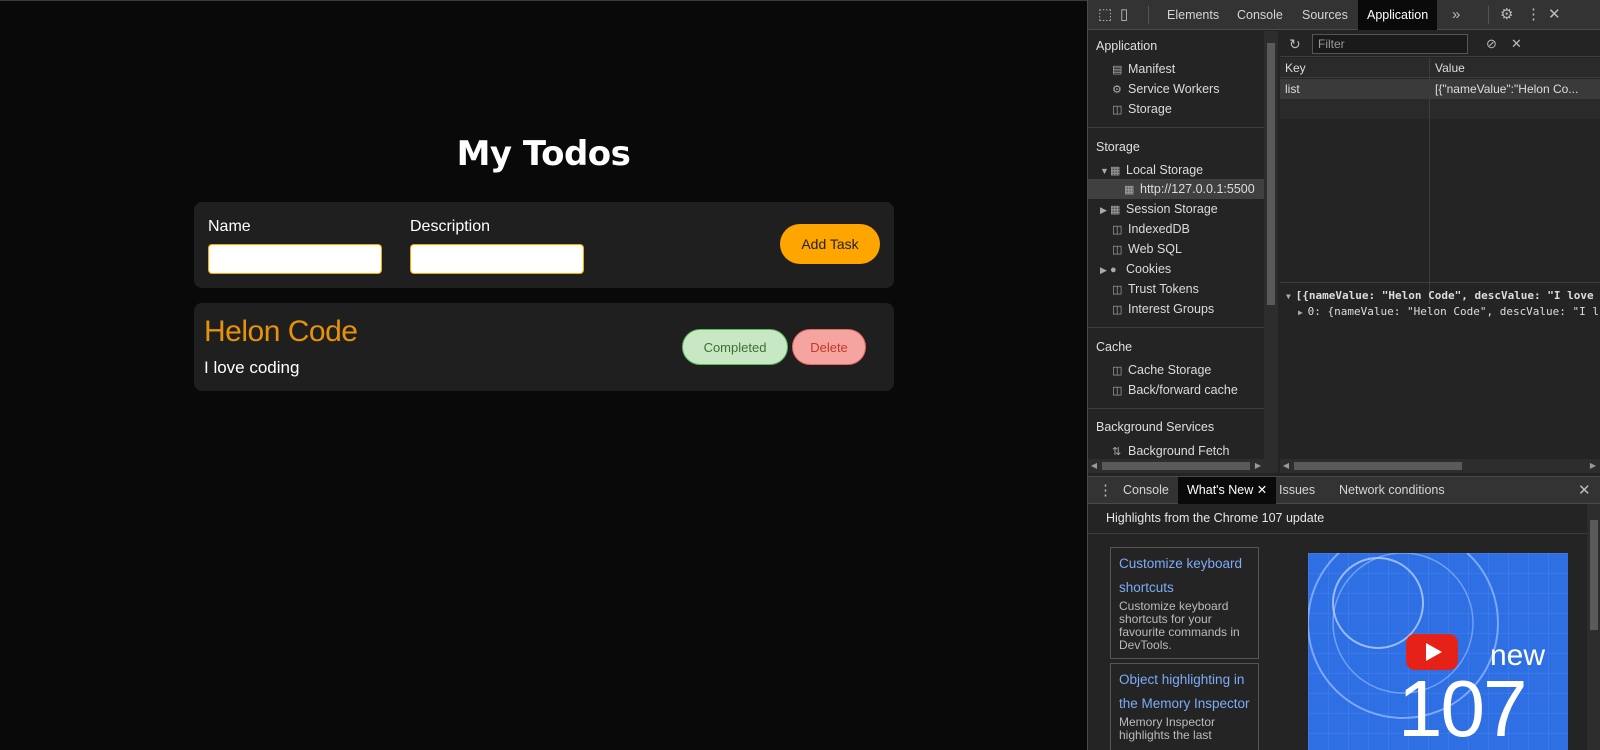 Image resolution: width=1600 pixels, height=750 pixels. I want to click on completed-button: Completed, so click(735, 347).